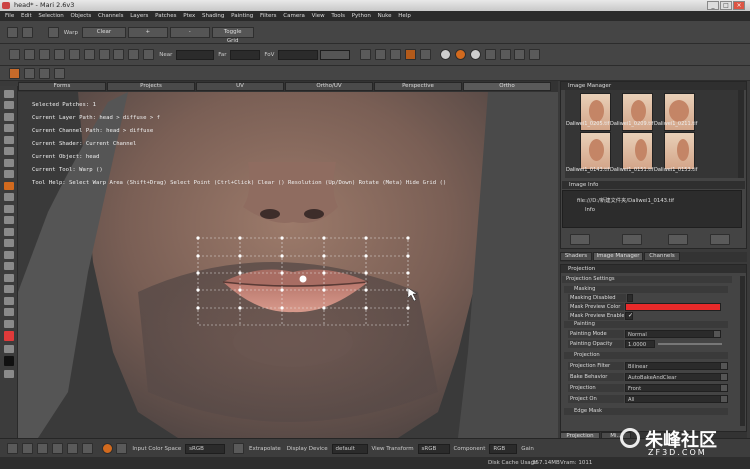  Describe the element at coordinates (8, 373) in the screenshot. I see `reset-colors-icon` at that location.